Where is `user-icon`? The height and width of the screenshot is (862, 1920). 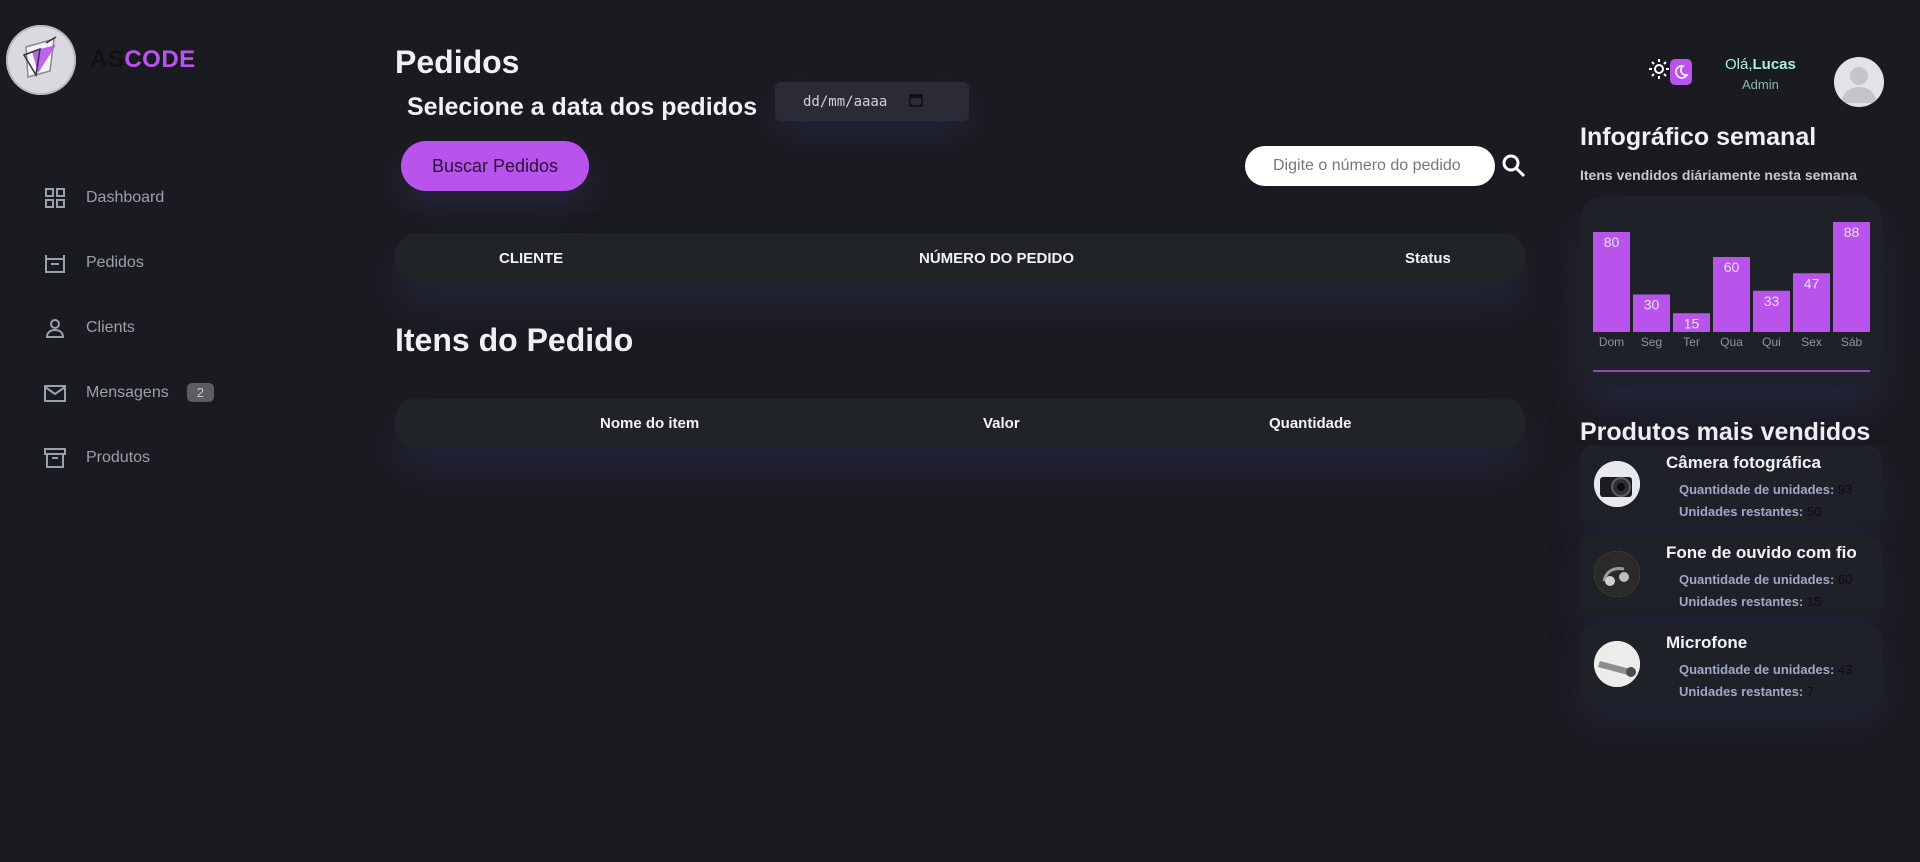 user-icon is located at coordinates (55, 328).